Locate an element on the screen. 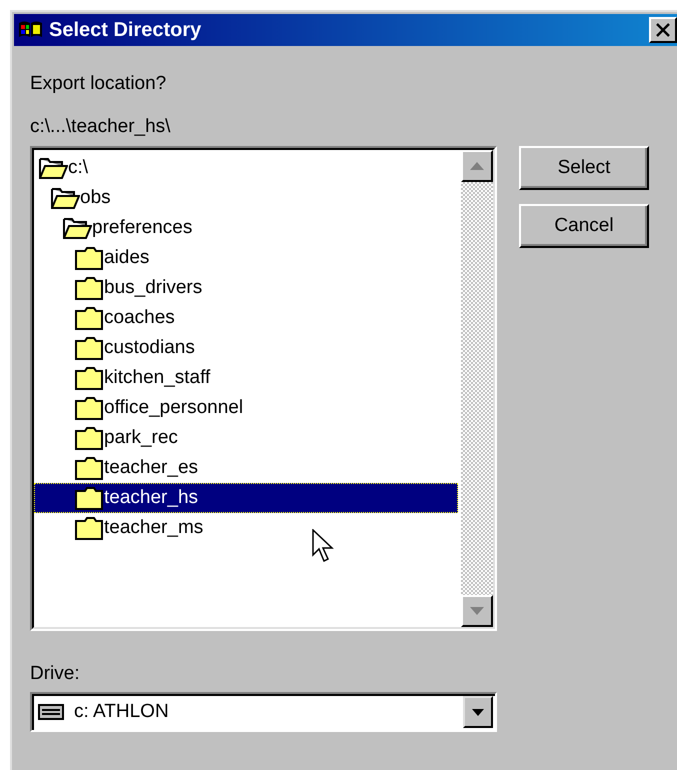 The width and height of the screenshot is (677, 770). close-button is located at coordinates (663, 30).